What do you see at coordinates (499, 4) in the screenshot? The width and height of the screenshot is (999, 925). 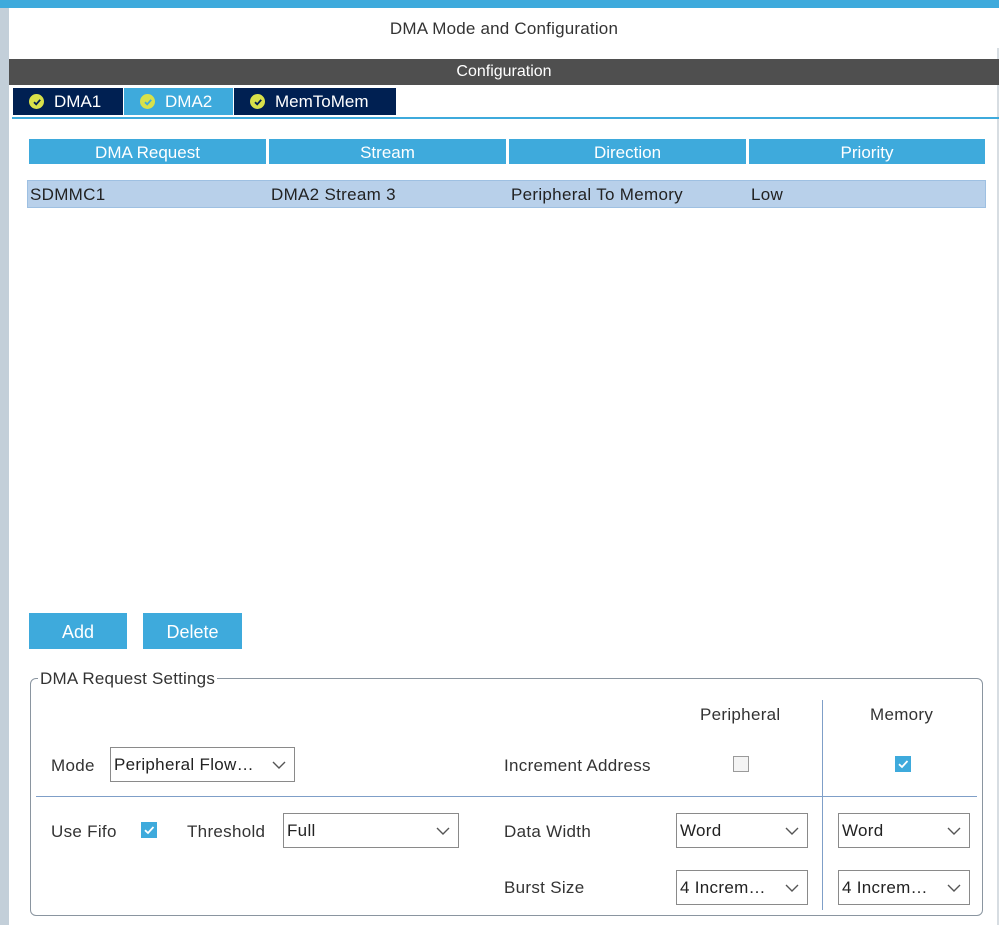 I see `window-top-strip` at bounding box center [499, 4].